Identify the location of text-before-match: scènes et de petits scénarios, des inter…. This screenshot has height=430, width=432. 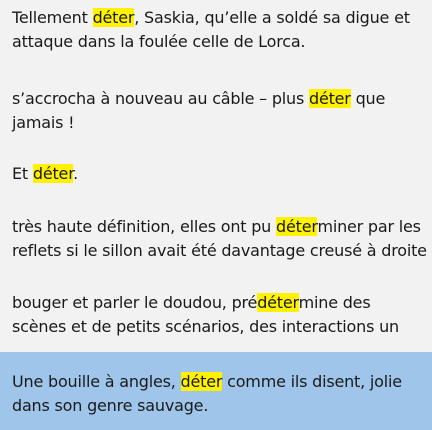
(205, 326).